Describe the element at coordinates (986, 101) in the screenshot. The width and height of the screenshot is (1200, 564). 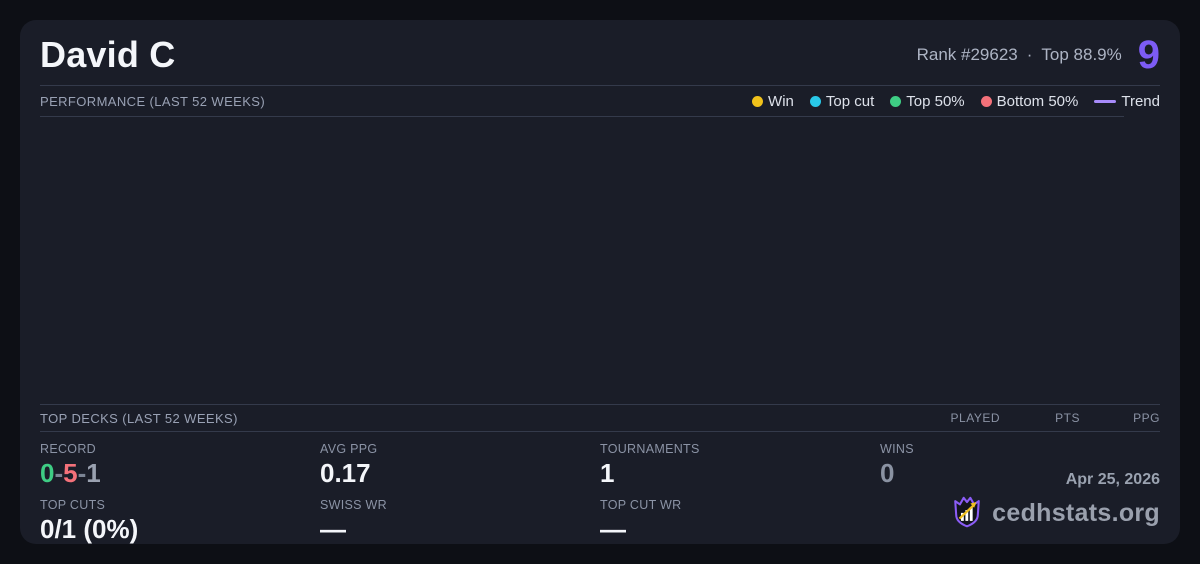
I see `bottom50-dot-icon` at that location.